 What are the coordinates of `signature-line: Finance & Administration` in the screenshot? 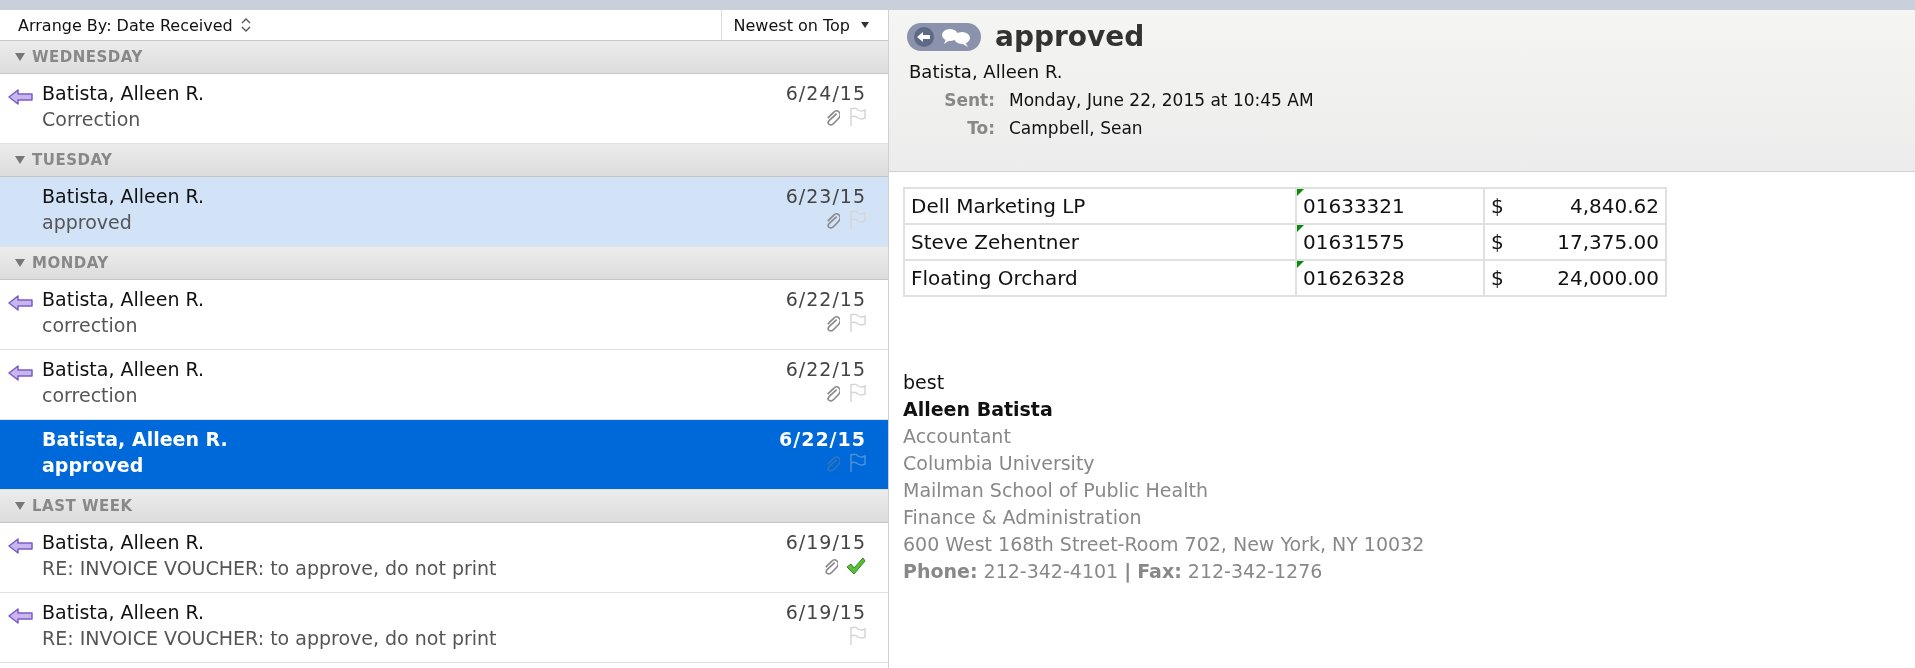 It's located at (1023, 517).